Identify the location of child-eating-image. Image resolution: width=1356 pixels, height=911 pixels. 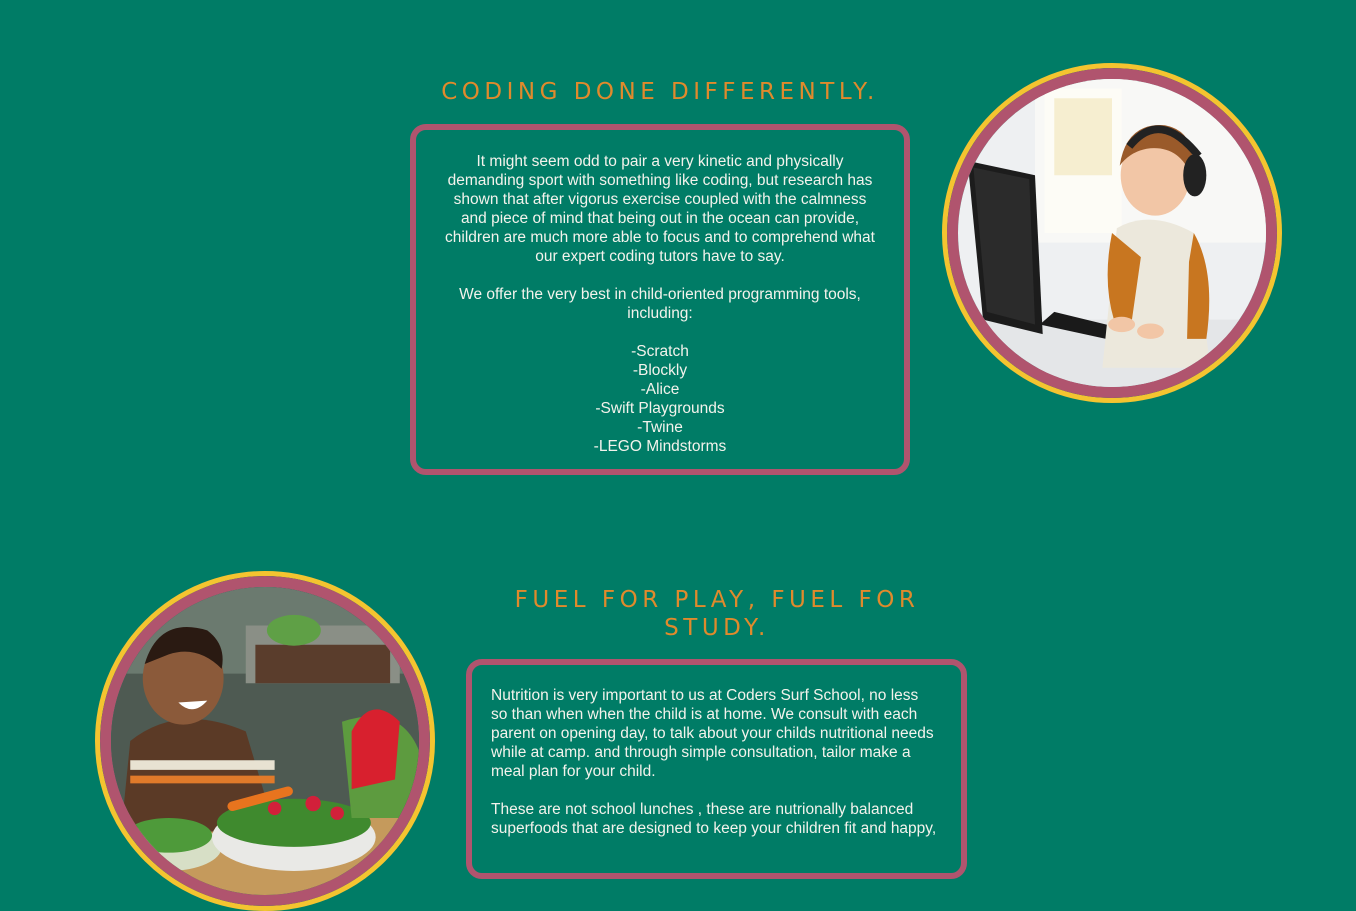
(265, 741).